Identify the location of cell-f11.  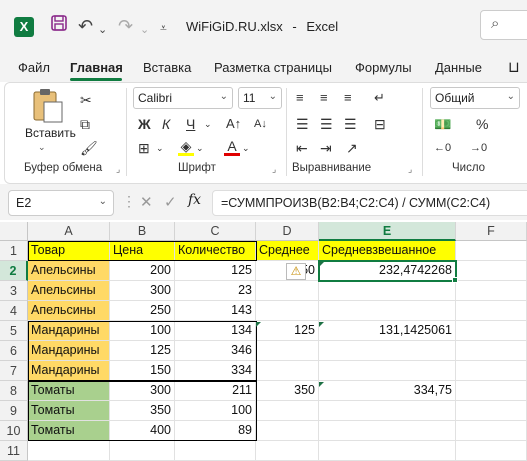
(491, 451).